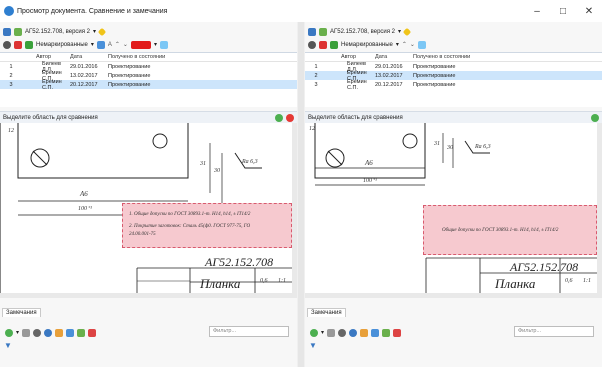 This screenshot has height=367, width=602. I want to click on row-number: 2, so click(11, 75).